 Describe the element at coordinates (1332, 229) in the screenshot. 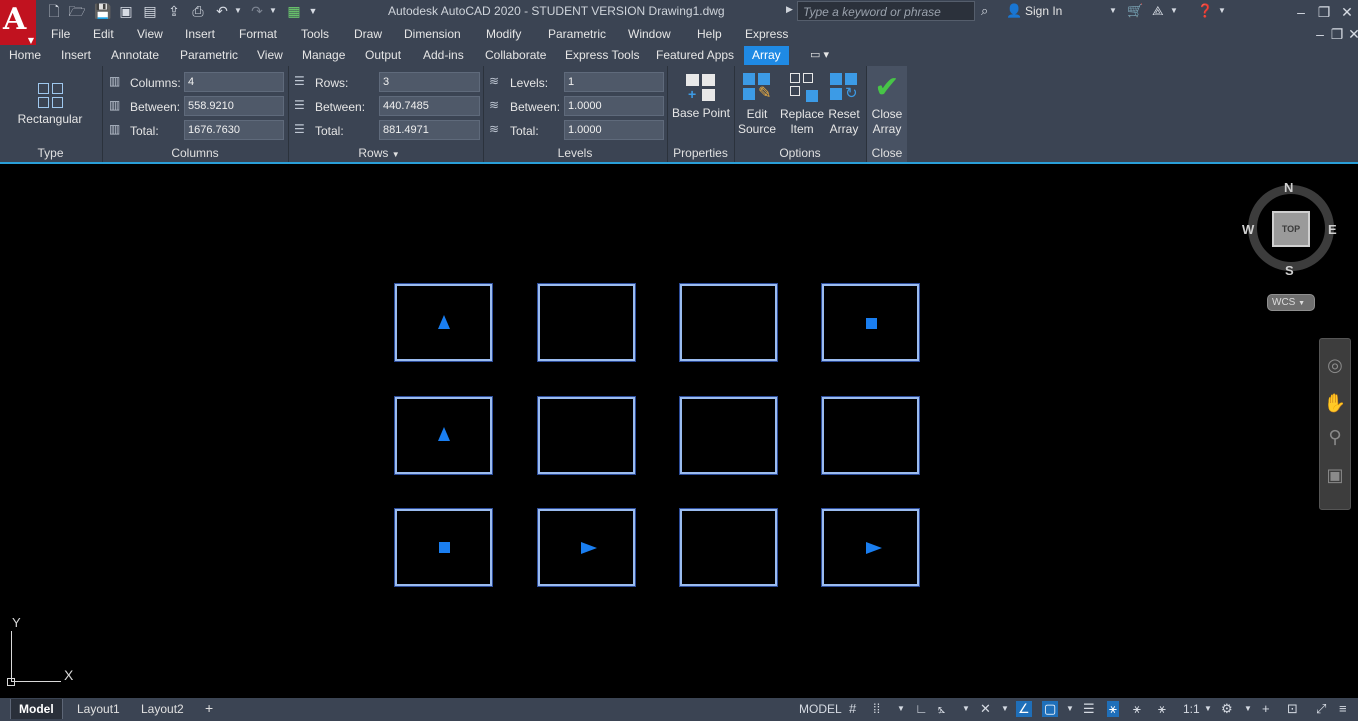

I see `compass-east: E` at that location.